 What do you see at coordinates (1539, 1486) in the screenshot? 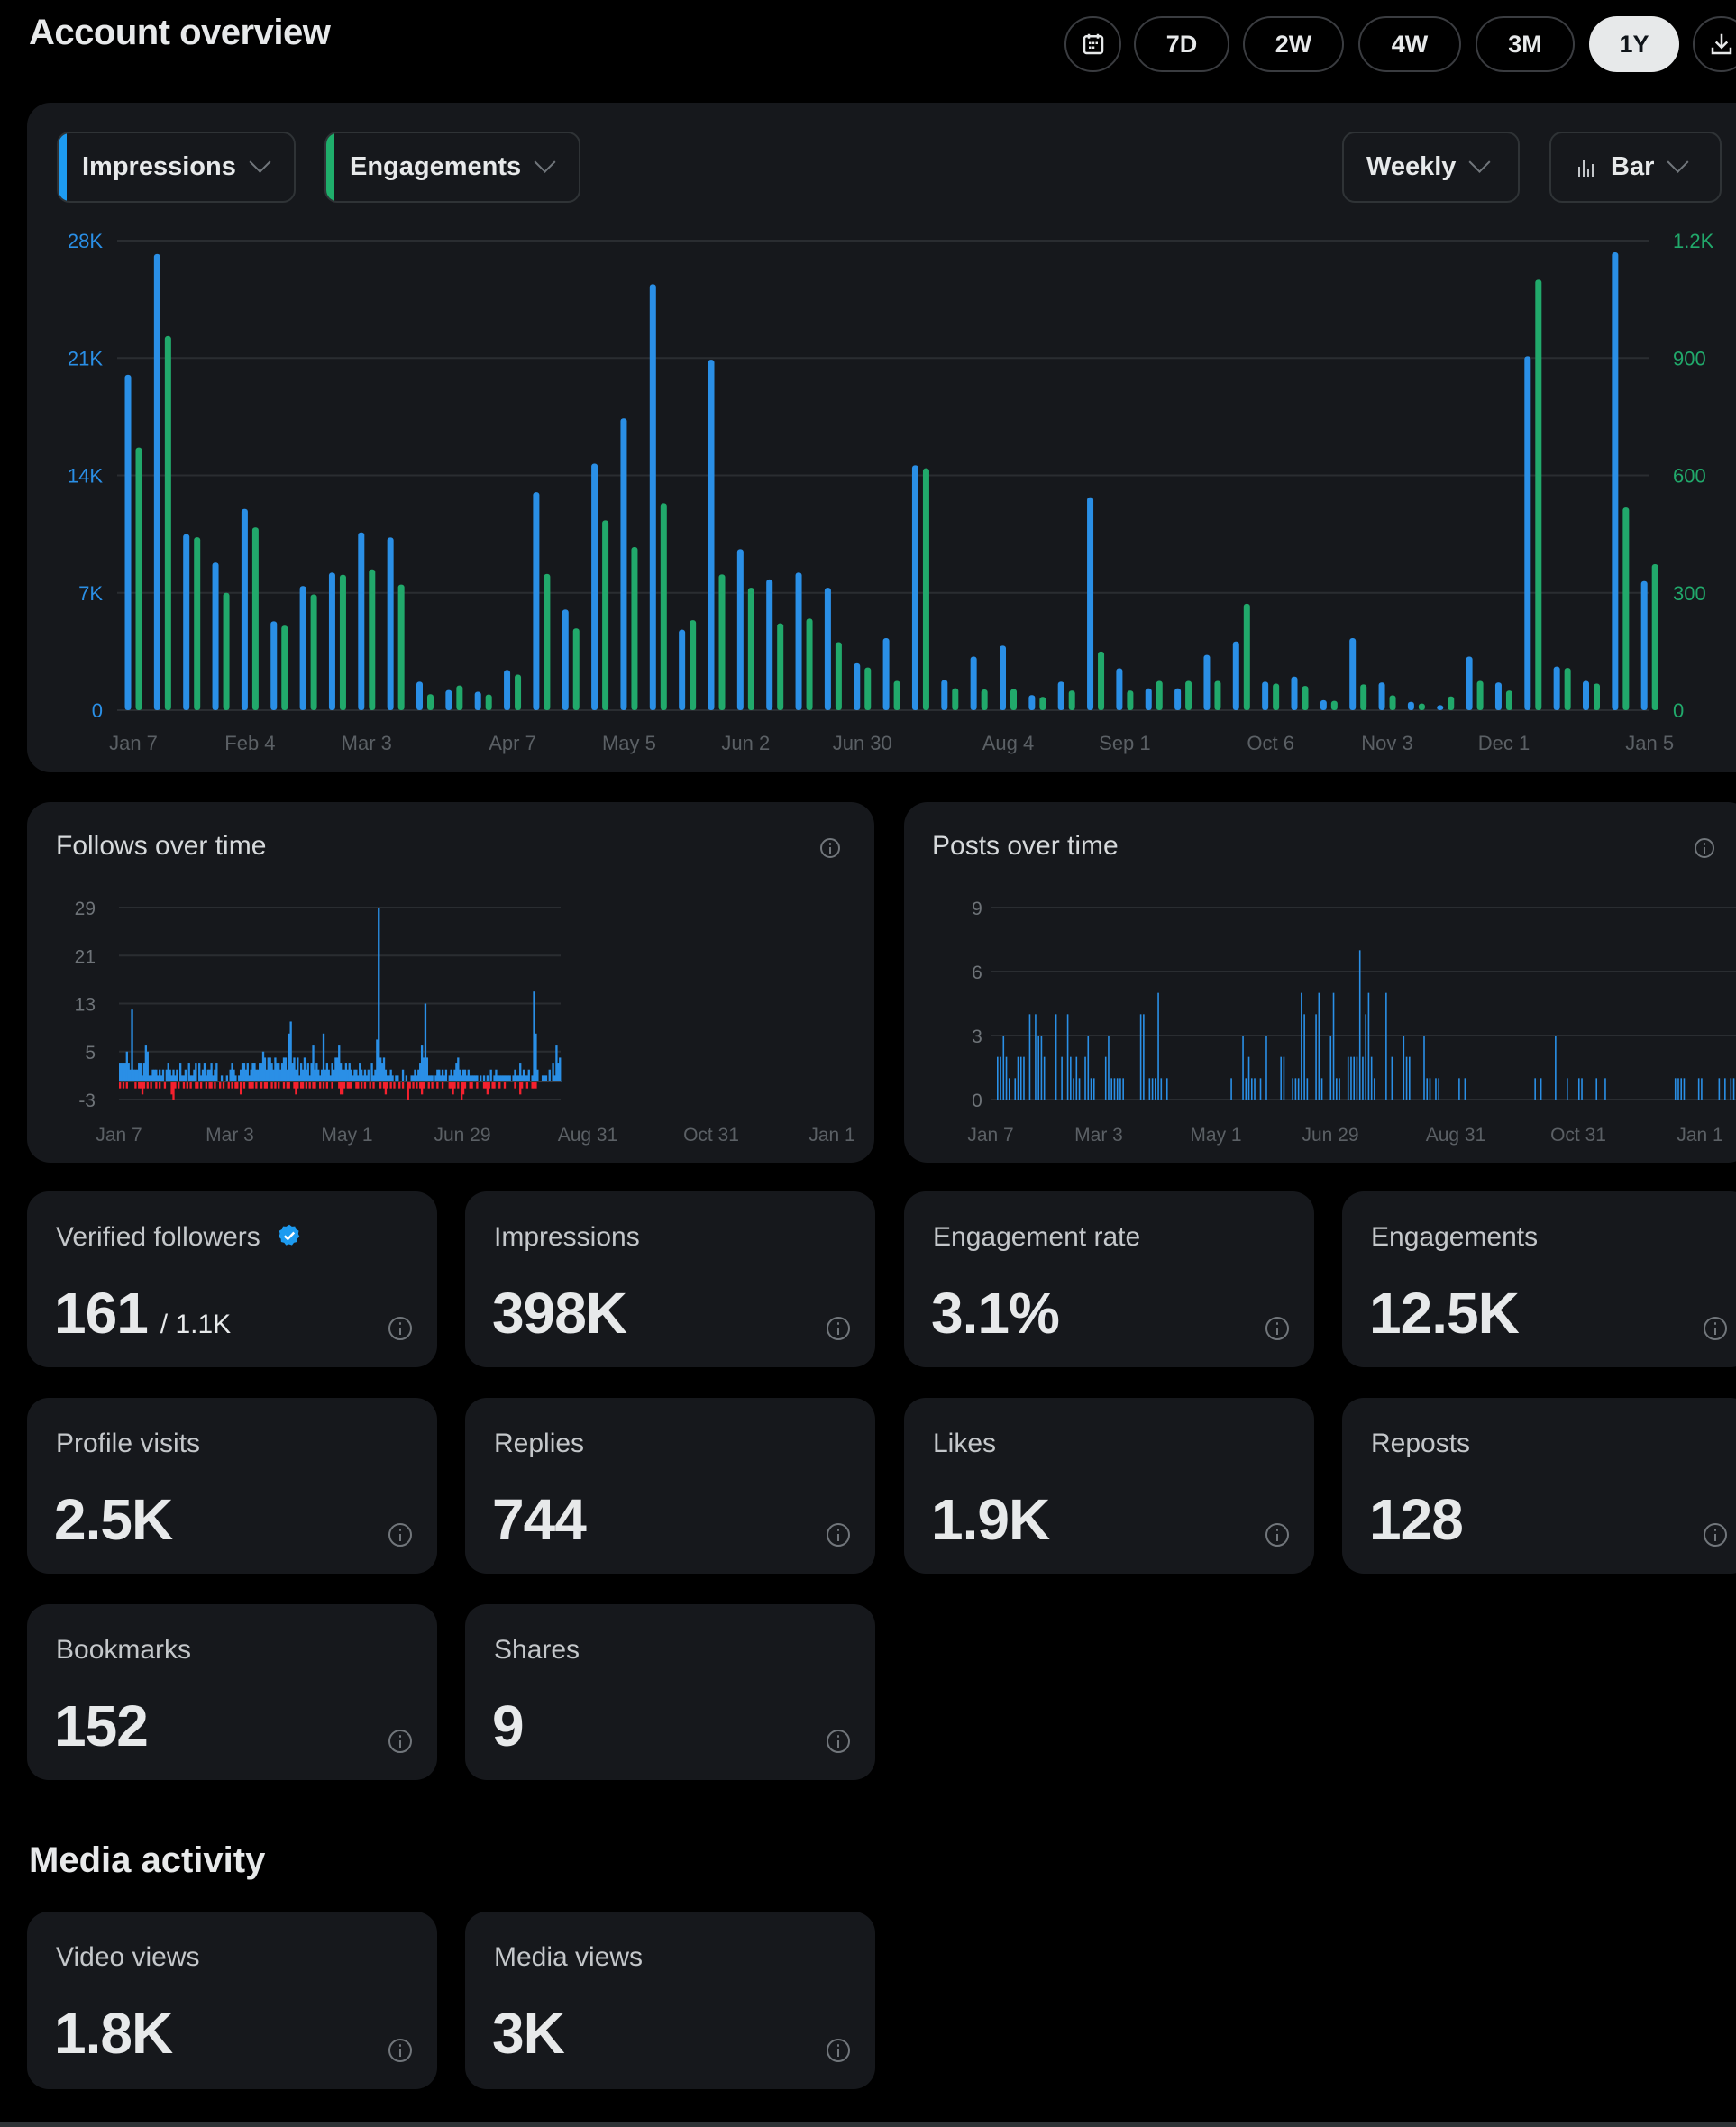
I see `stat-card-reposts: Reposts 128` at bounding box center [1539, 1486].